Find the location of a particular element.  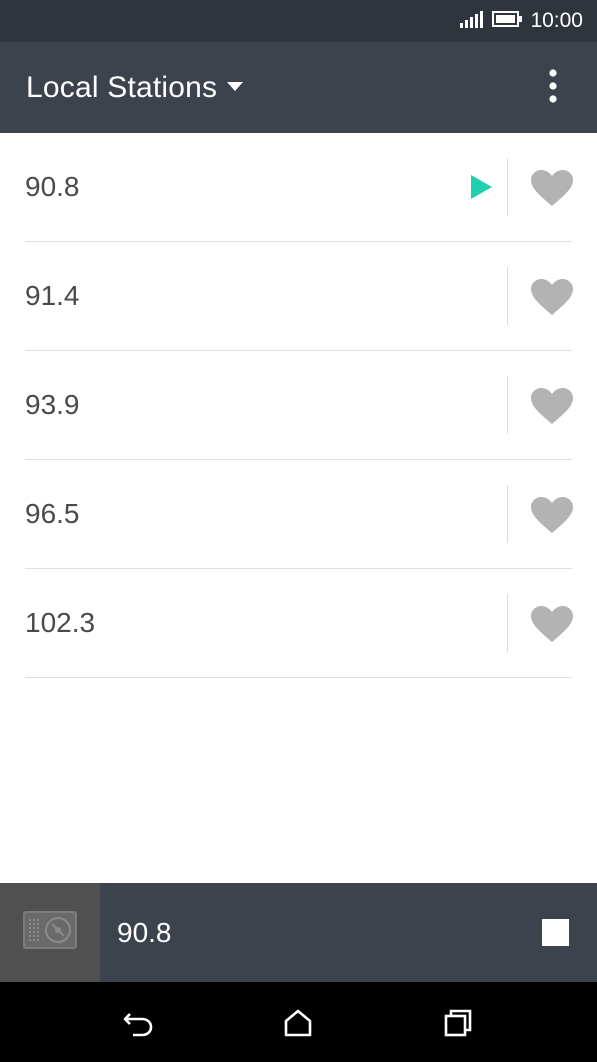

overflow-menu-icon is located at coordinates (553, 88).